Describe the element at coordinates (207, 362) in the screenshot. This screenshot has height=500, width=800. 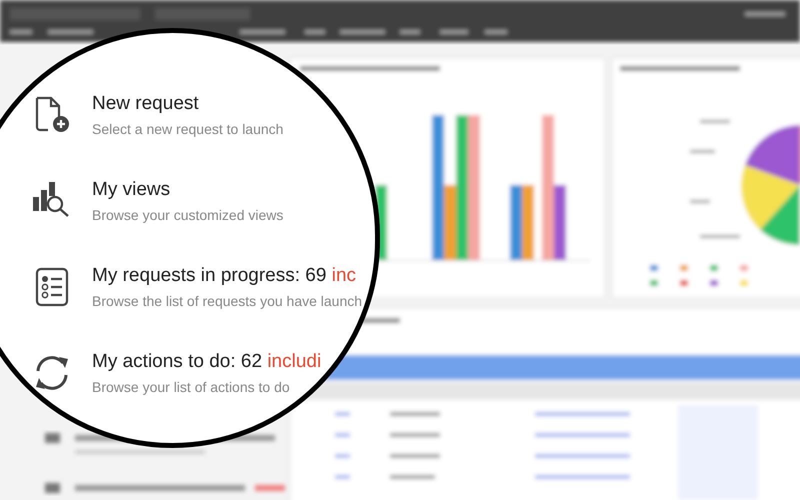
I see `item-title: My actions to do: 62 includi` at that location.